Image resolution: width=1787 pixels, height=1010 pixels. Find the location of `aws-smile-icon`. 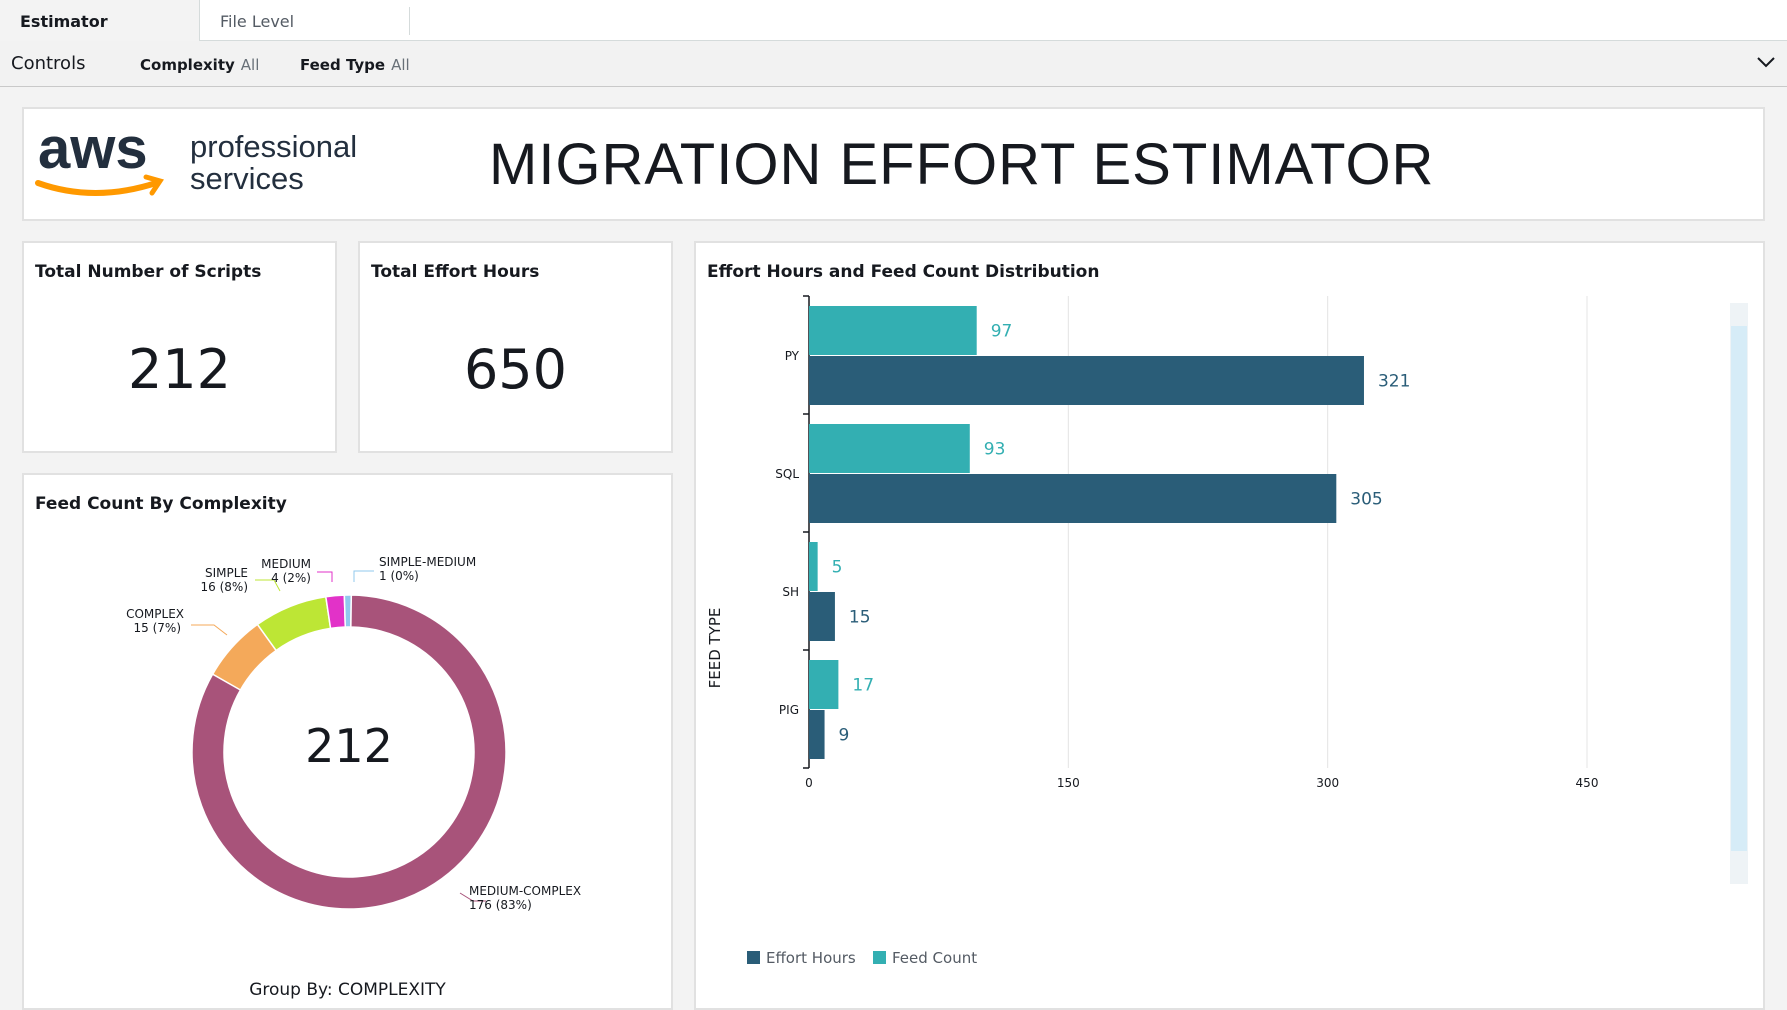

aws-smile-icon is located at coordinates (97, 188).